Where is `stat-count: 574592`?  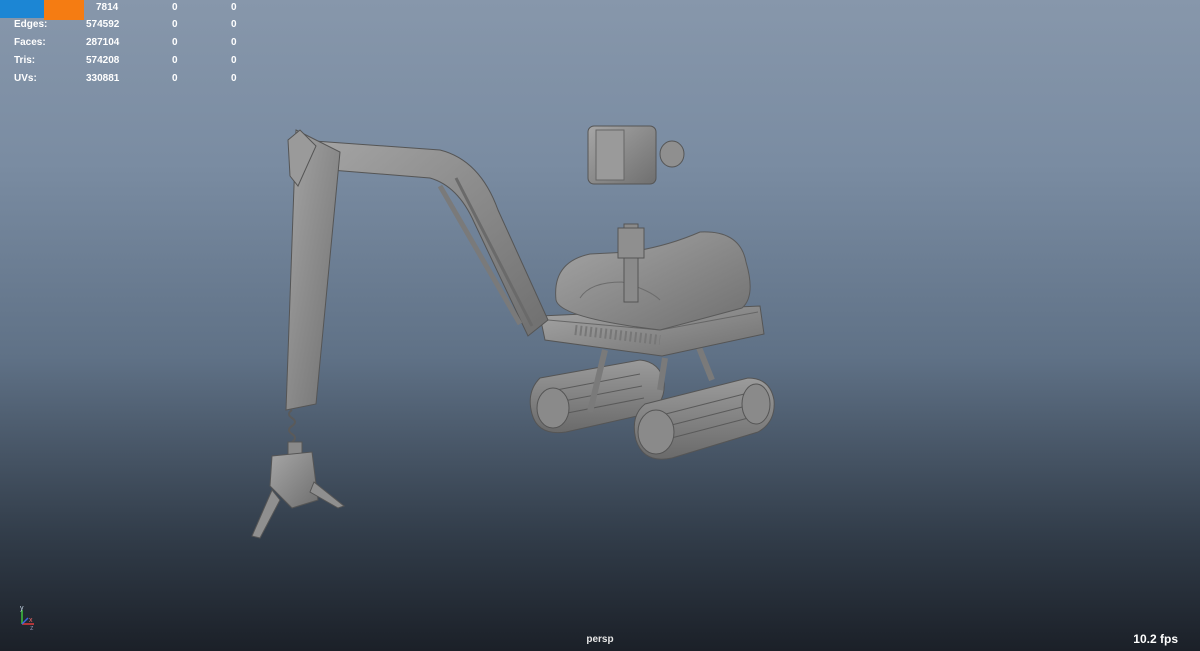 stat-count: 574592 is located at coordinates (103, 24).